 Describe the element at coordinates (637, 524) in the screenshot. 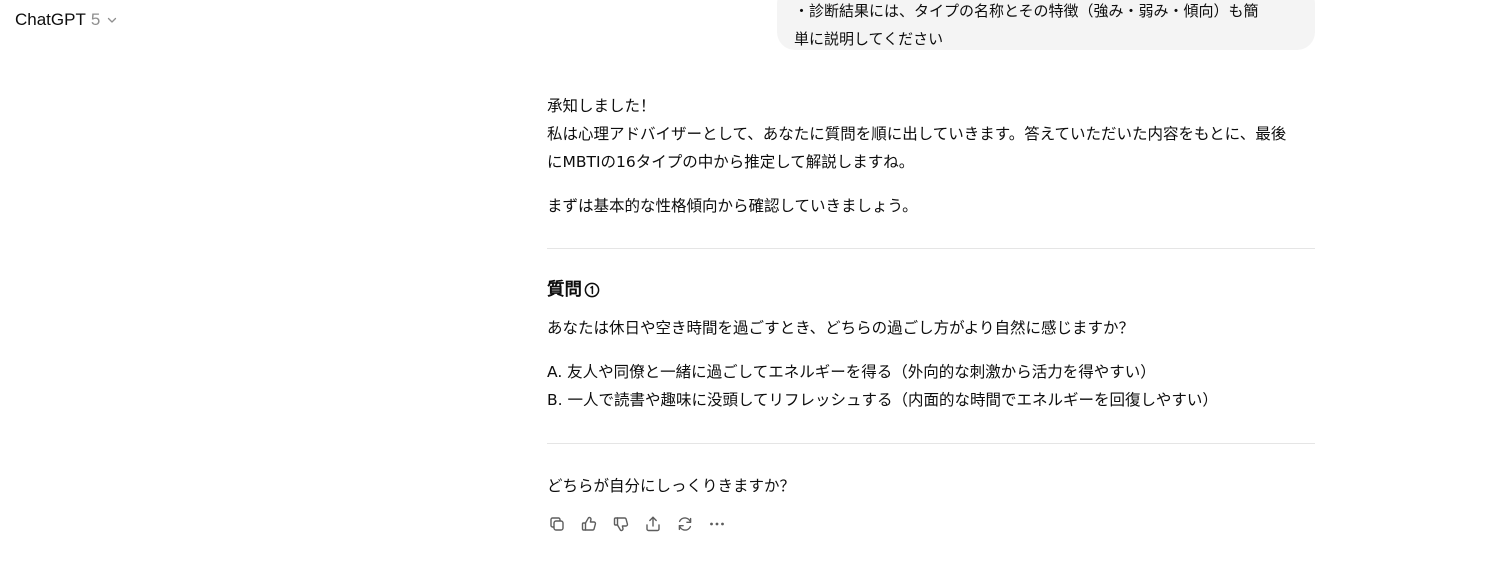

I see `message-actions-toolbar` at that location.